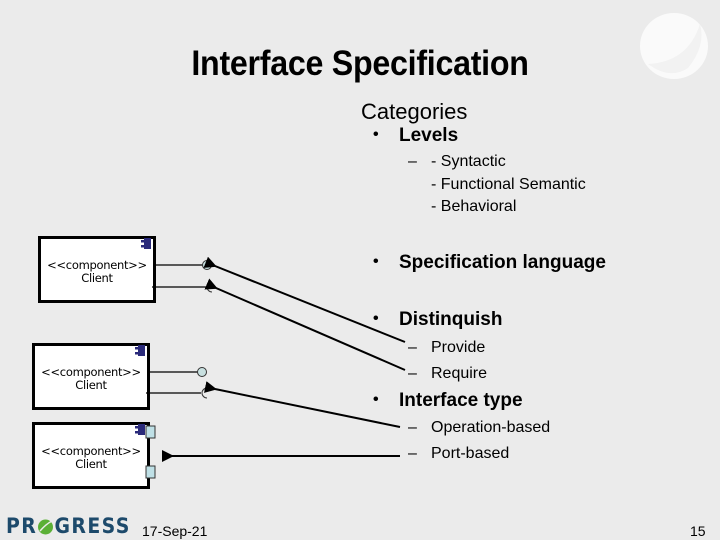 The image size is (720, 540). Describe the element at coordinates (302, 404) in the screenshot. I see `arrow-operation-based` at that location.